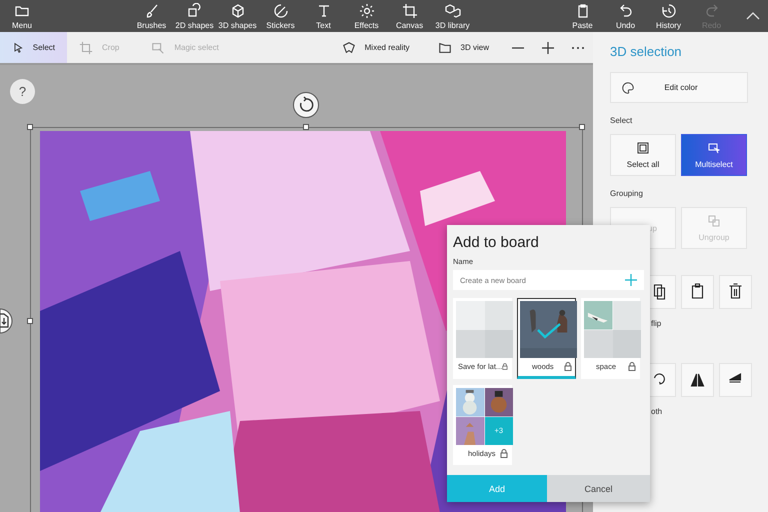 This screenshot has height=512, width=768. What do you see at coordinates (626, 10) in the screenshot?
I see `undo-icon` at bounding box center [626, 10].